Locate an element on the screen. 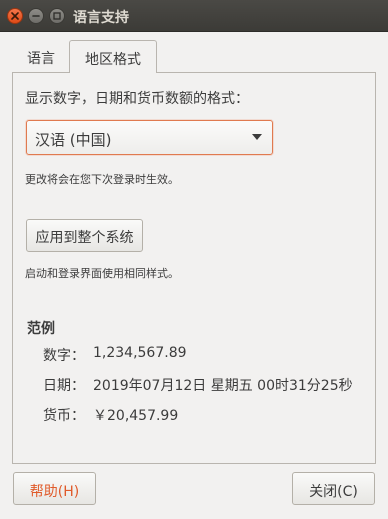 This screenshot has height=519, width=388. format-select-value: 汉语 (中国) is located at coordinates (73, 140).